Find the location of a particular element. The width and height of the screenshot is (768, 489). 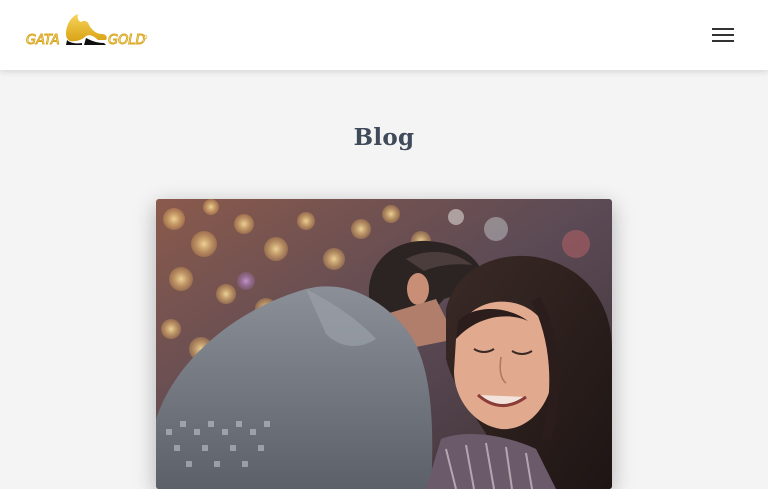

site-header: GATA GOLD is located at coordinates (384, 35).